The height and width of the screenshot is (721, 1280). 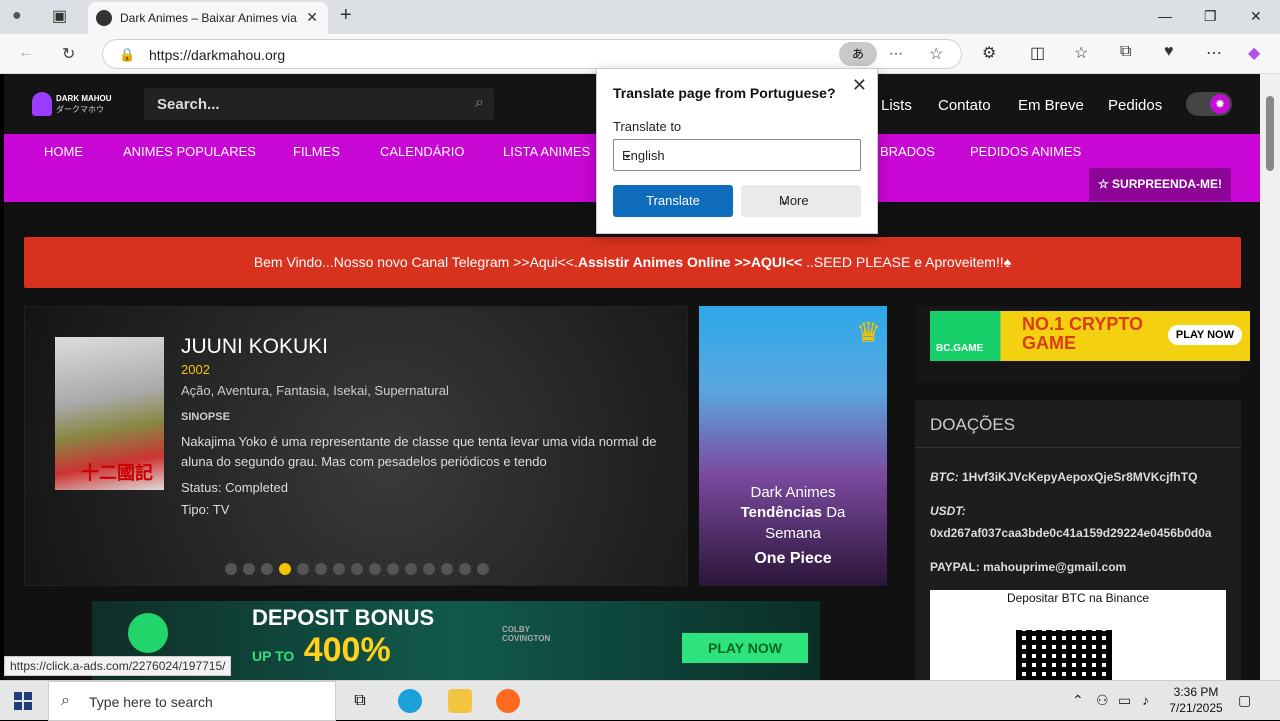 I want to click on tab-actions-icon: ▣, so click(x=59, y=16).